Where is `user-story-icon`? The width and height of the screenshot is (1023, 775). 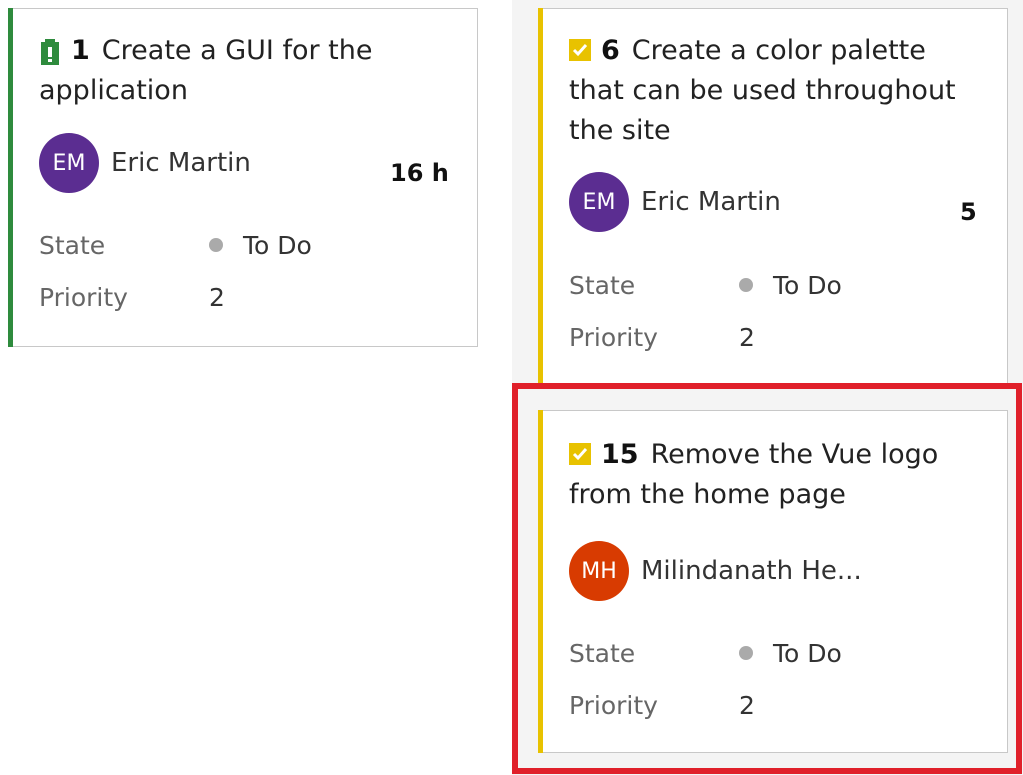
user-story-icon is located at coordinates (50, 52).